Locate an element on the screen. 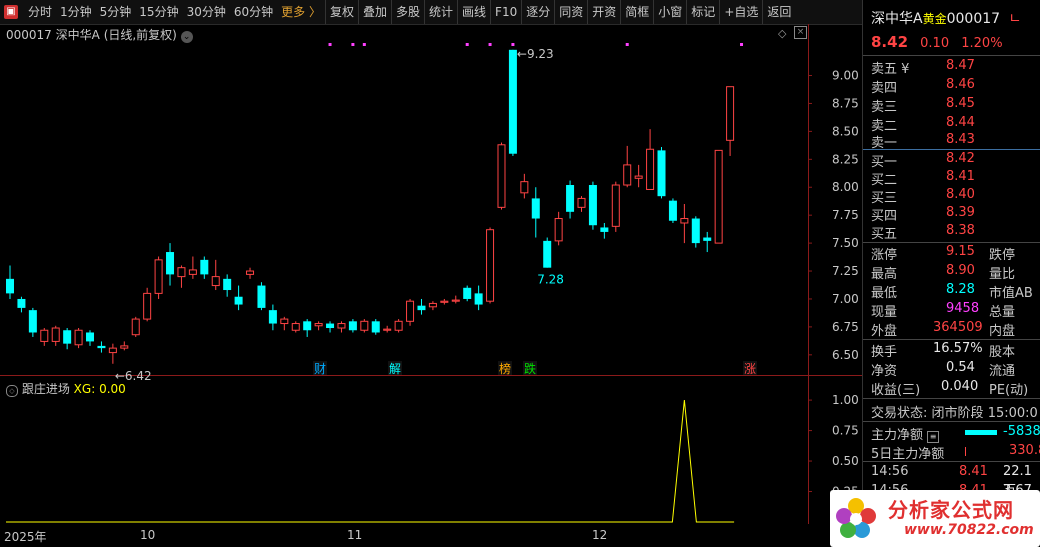 The image size is (1040, 547). flower-logo-icon is located at coordinates (856, 518).